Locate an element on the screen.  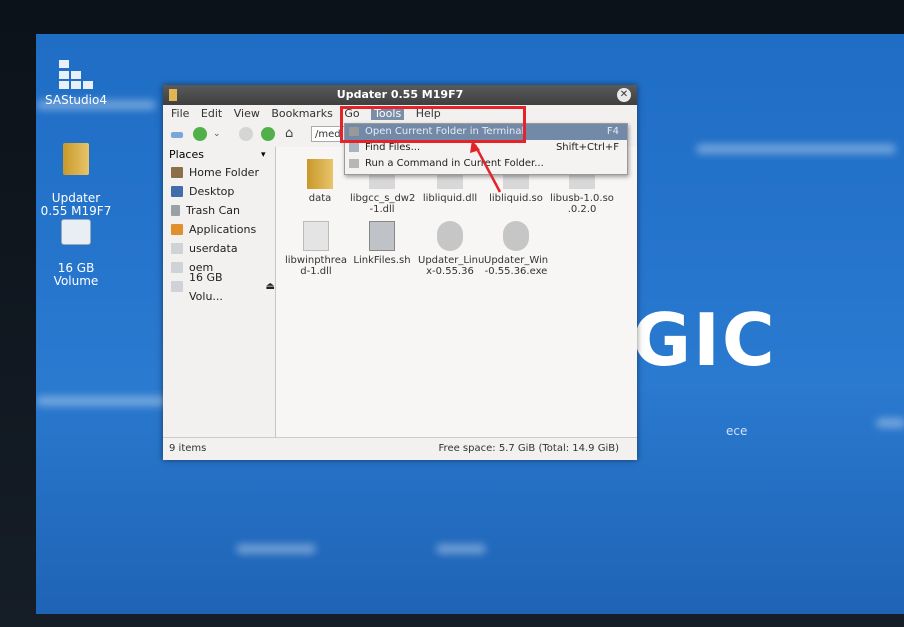
annotation-arrow-line is located at coordinates (487, 168).